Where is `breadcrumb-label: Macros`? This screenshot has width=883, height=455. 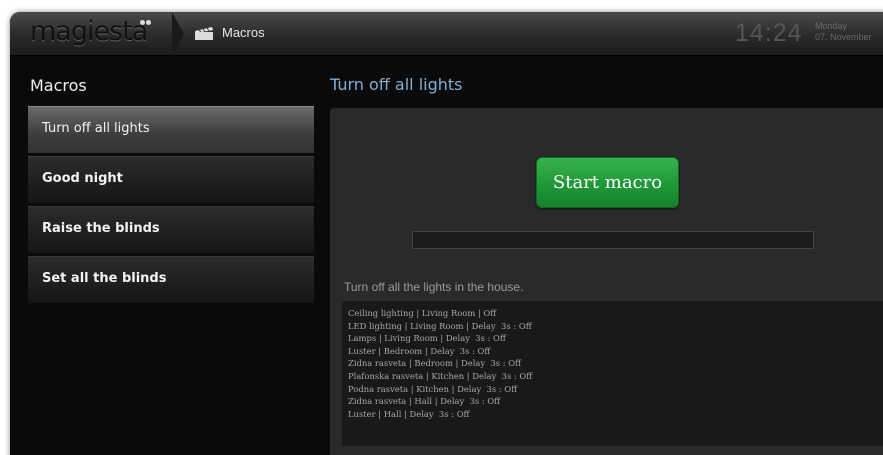
breadcrumb-label: Macros is located at coordinates (243, 32).